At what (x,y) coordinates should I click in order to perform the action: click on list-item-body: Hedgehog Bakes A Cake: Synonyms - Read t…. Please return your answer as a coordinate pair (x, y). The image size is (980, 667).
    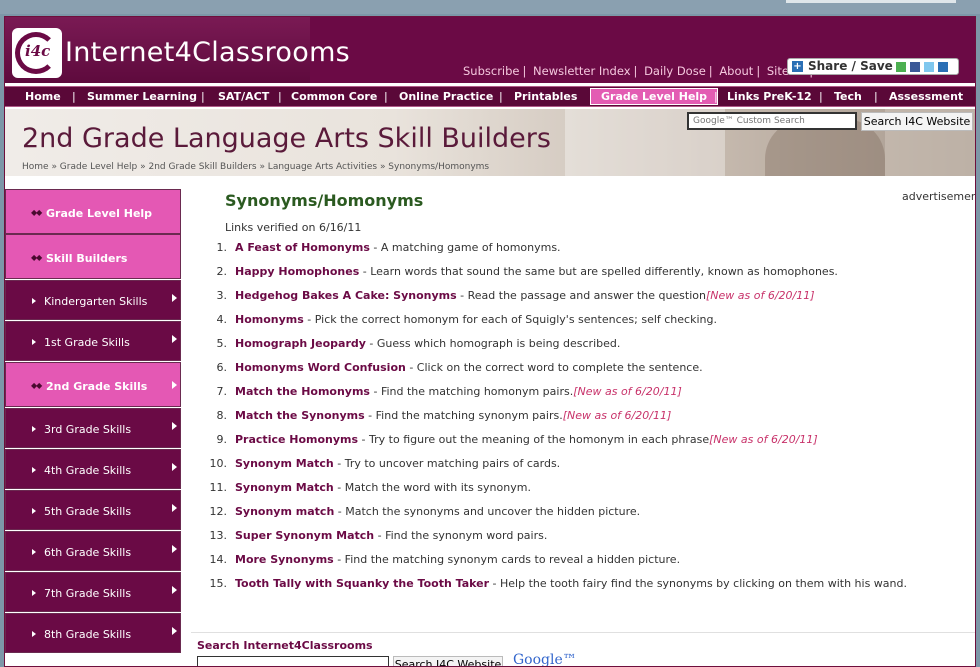
    Looking at the image, I should click on (525, 295).